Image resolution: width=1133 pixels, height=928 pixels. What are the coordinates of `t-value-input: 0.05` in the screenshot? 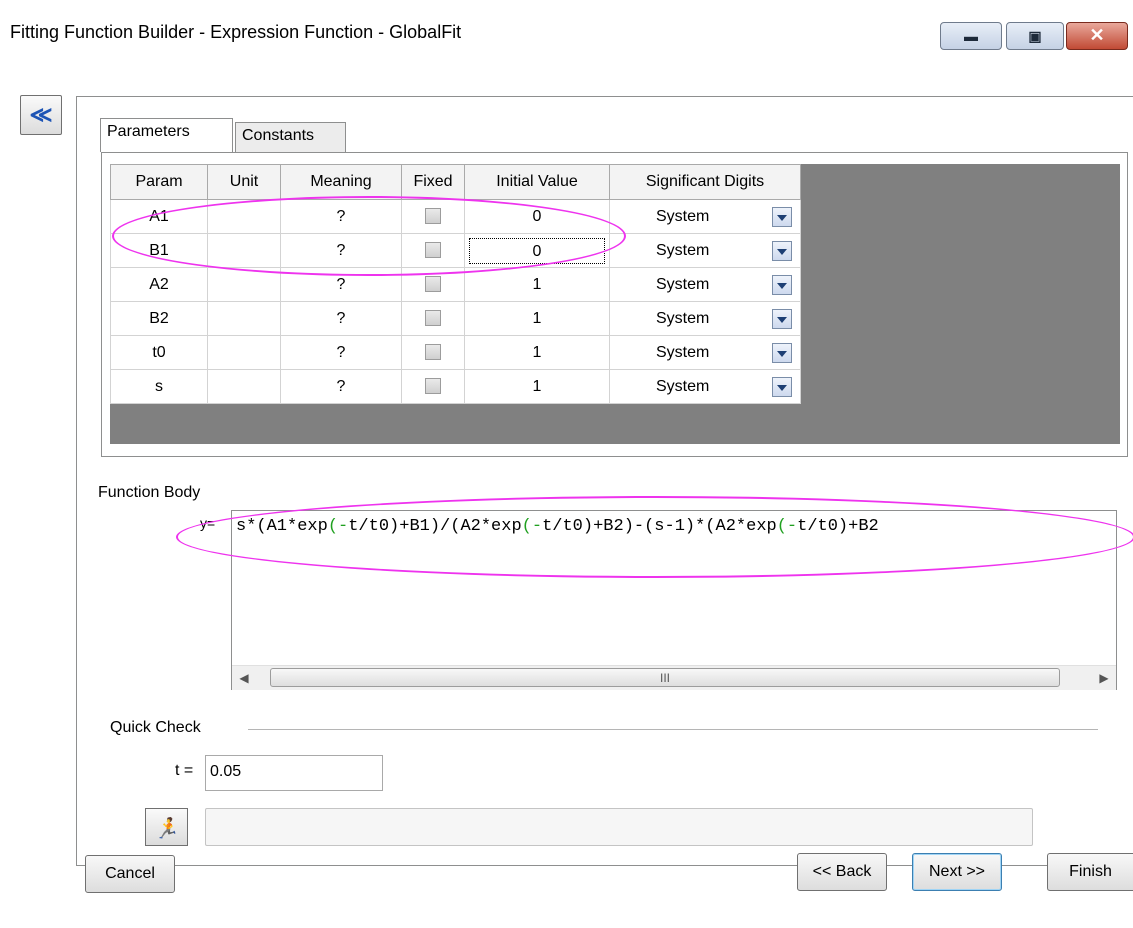 It's located at (294, 773).